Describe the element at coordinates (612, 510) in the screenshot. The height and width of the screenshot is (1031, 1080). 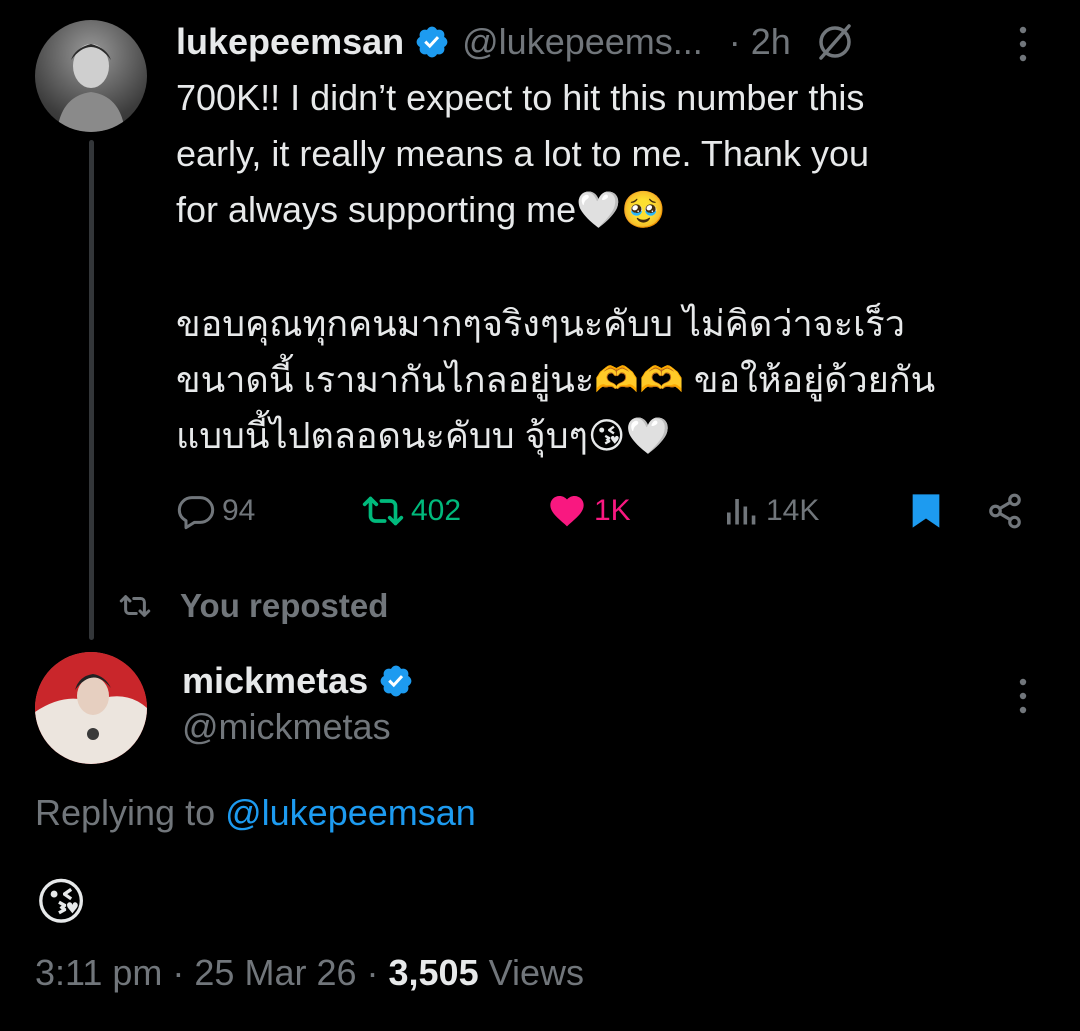
I see `like-count: 1K` at that location.